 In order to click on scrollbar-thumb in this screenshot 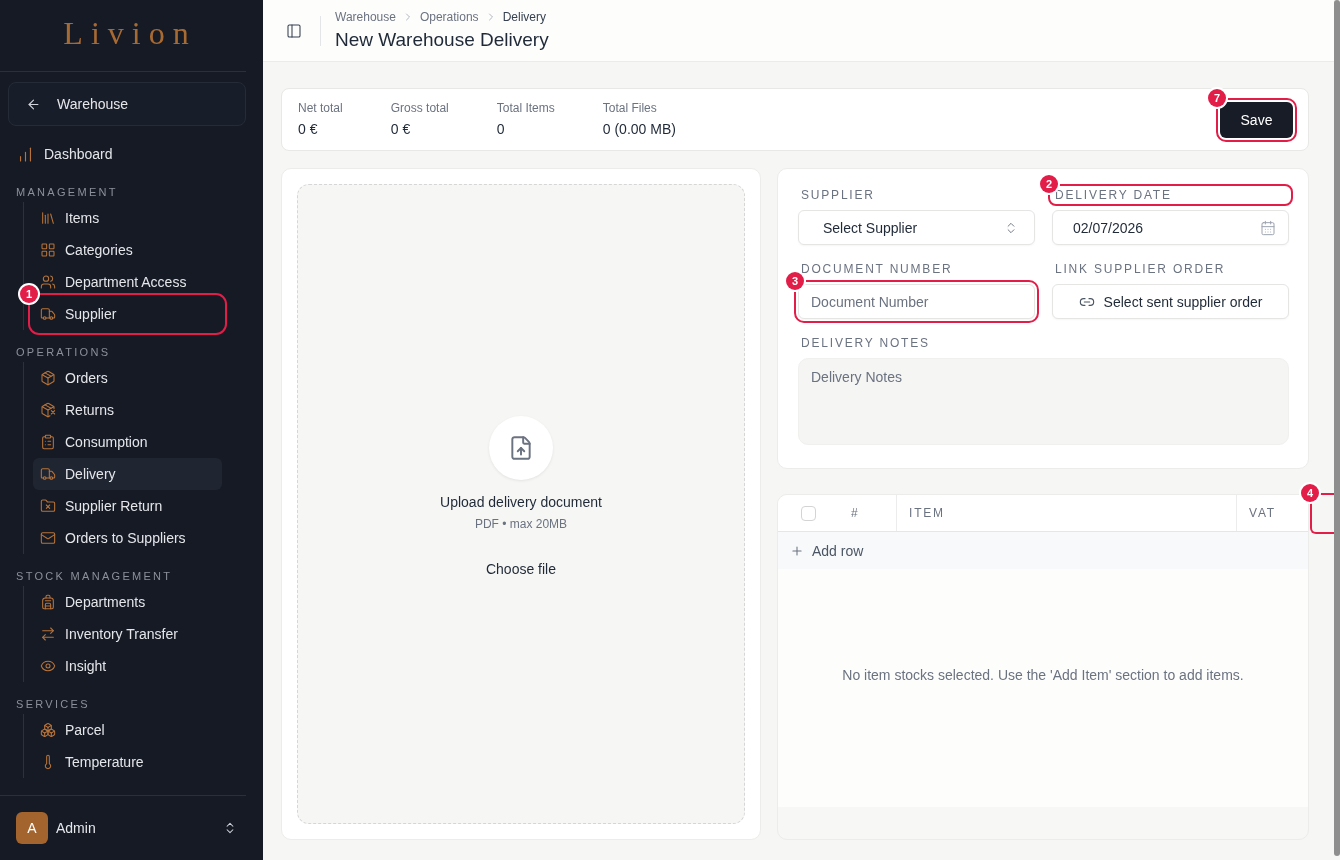, I will do `click(1337, 428)`.